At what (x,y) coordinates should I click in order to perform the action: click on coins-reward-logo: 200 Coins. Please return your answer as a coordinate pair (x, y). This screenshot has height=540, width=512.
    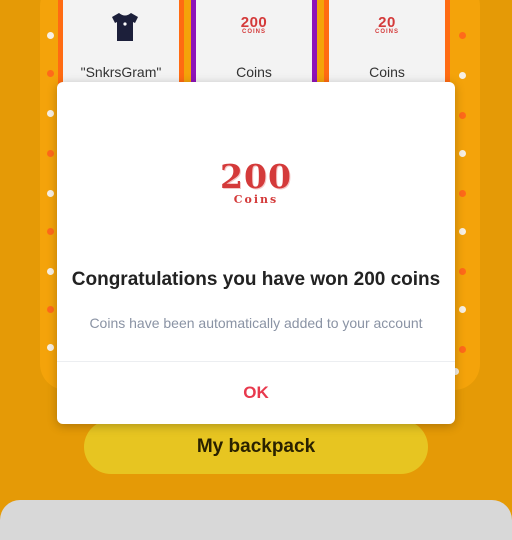
    Looking at the image, I should click on (256, 182).